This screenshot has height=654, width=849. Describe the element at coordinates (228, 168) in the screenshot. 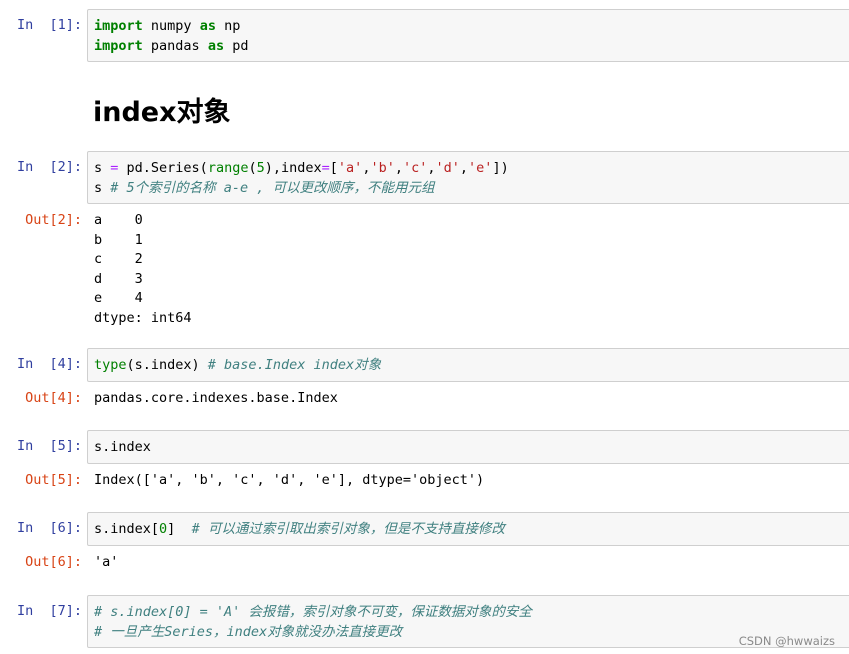

I see `builtin-token: range` at that location.